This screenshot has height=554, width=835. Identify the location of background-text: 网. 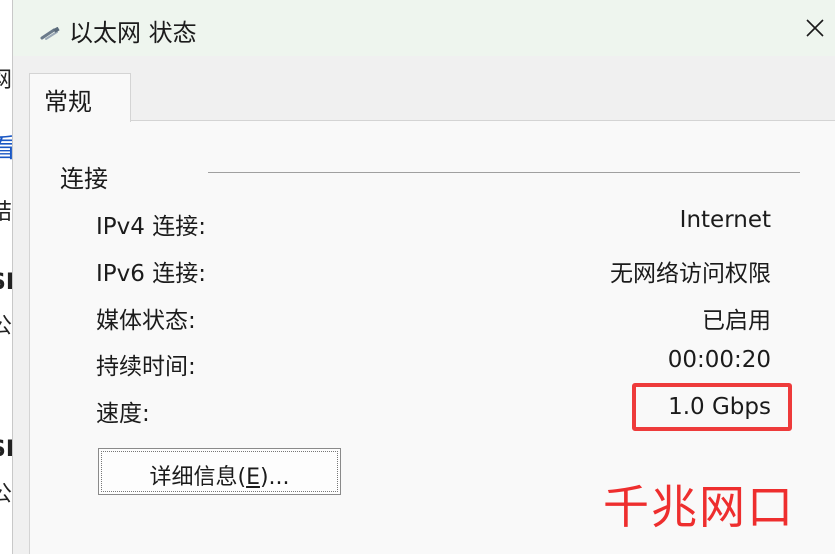
(6, 80).